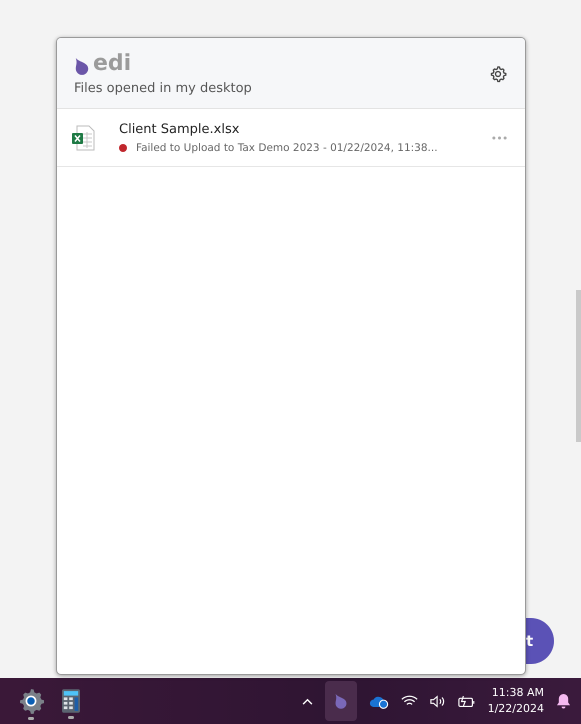  I want to click on logo-text: edi, so click(112, 63).